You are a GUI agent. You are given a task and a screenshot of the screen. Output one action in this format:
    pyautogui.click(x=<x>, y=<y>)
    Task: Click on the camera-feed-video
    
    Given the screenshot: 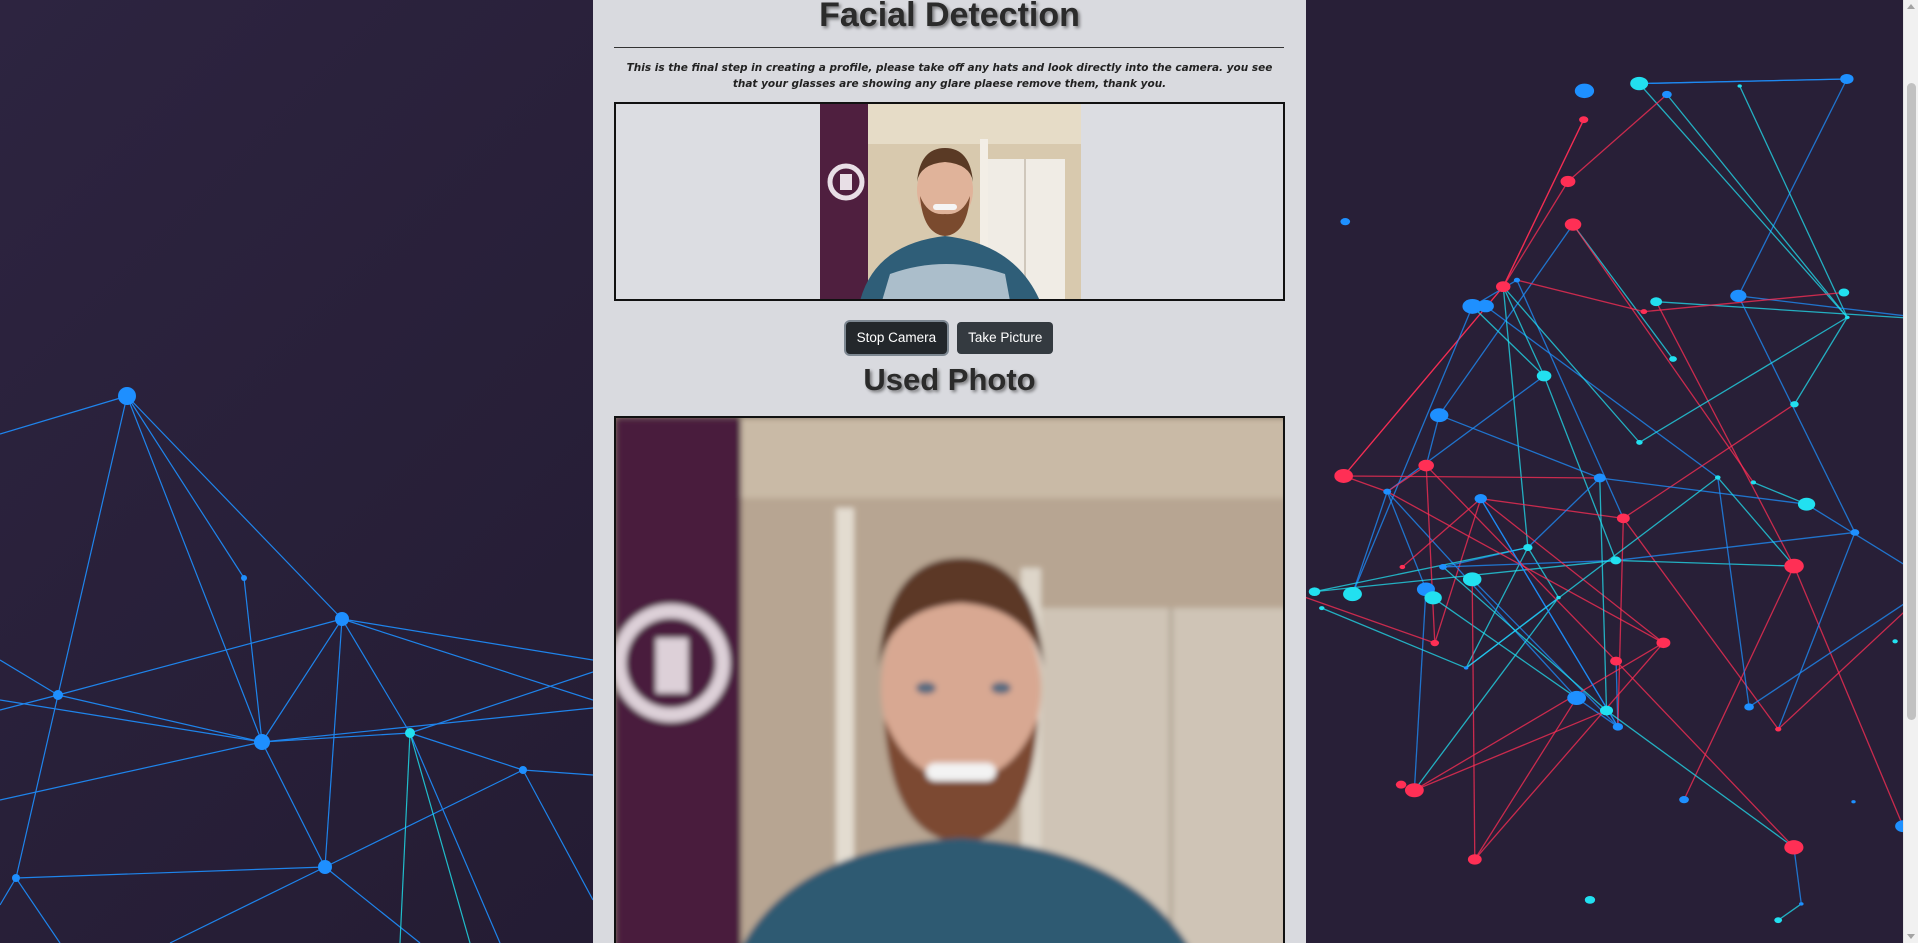 What is the action you would take?
    pyautogui.click(x=950, y=201)
    